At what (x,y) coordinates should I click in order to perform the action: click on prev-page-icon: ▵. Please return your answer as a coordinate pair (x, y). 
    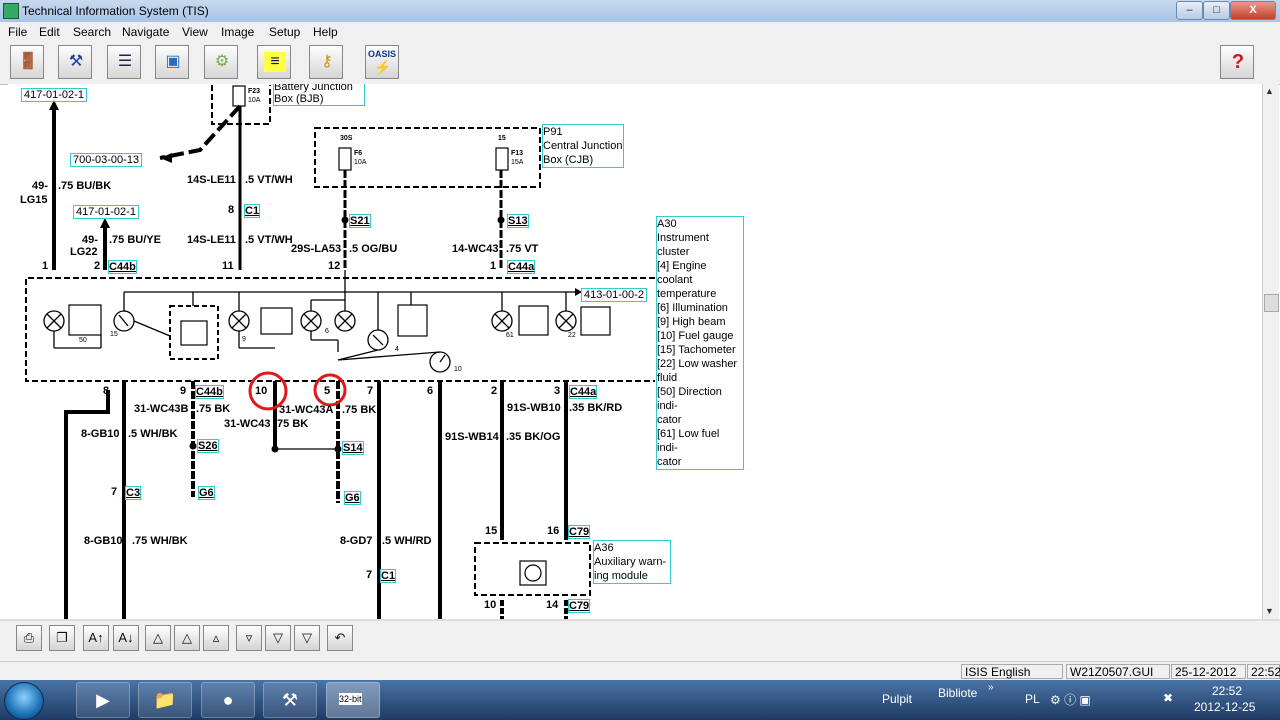
    Looking at the image, I should click on (216, 638).